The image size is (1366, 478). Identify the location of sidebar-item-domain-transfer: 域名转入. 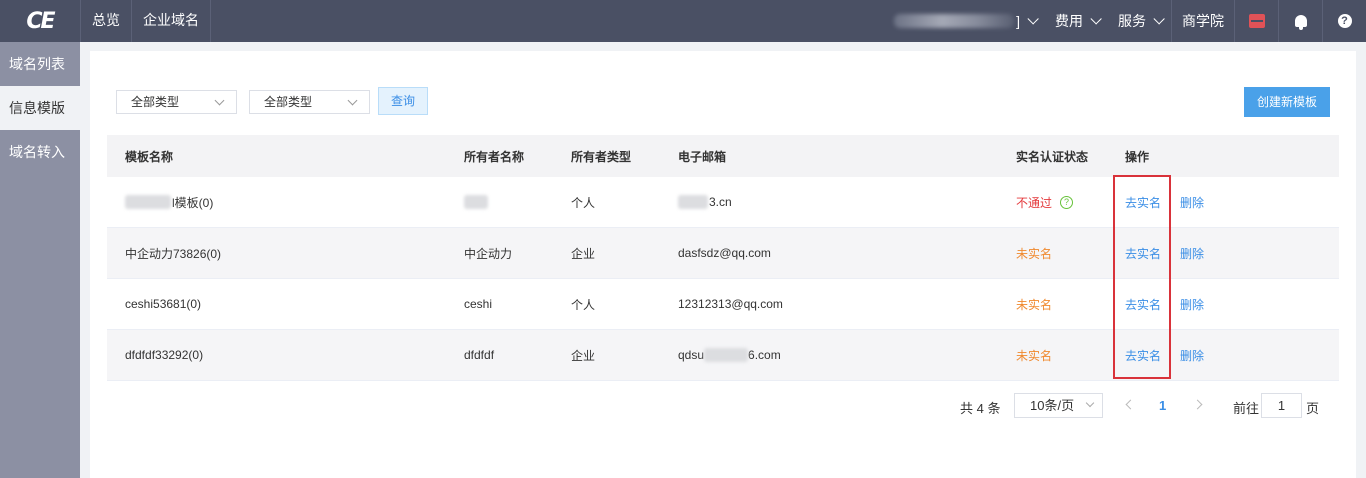
(40, 152).